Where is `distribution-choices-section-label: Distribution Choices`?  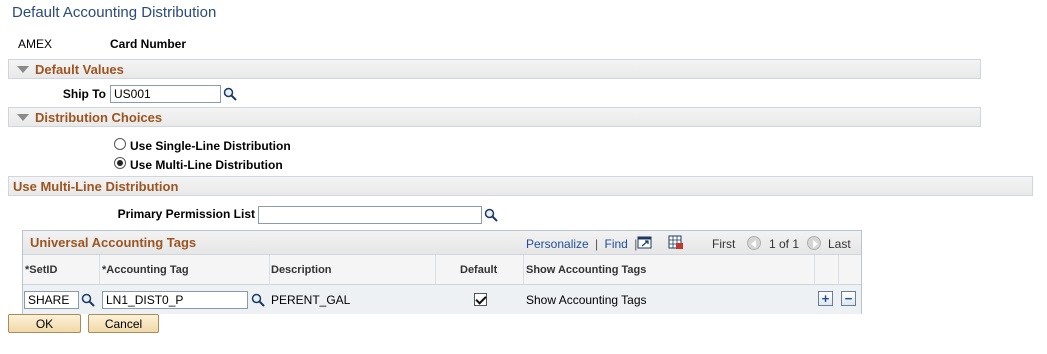 distribution-choices-section-label: Distribution Choices is located at coordinates (99, 117).